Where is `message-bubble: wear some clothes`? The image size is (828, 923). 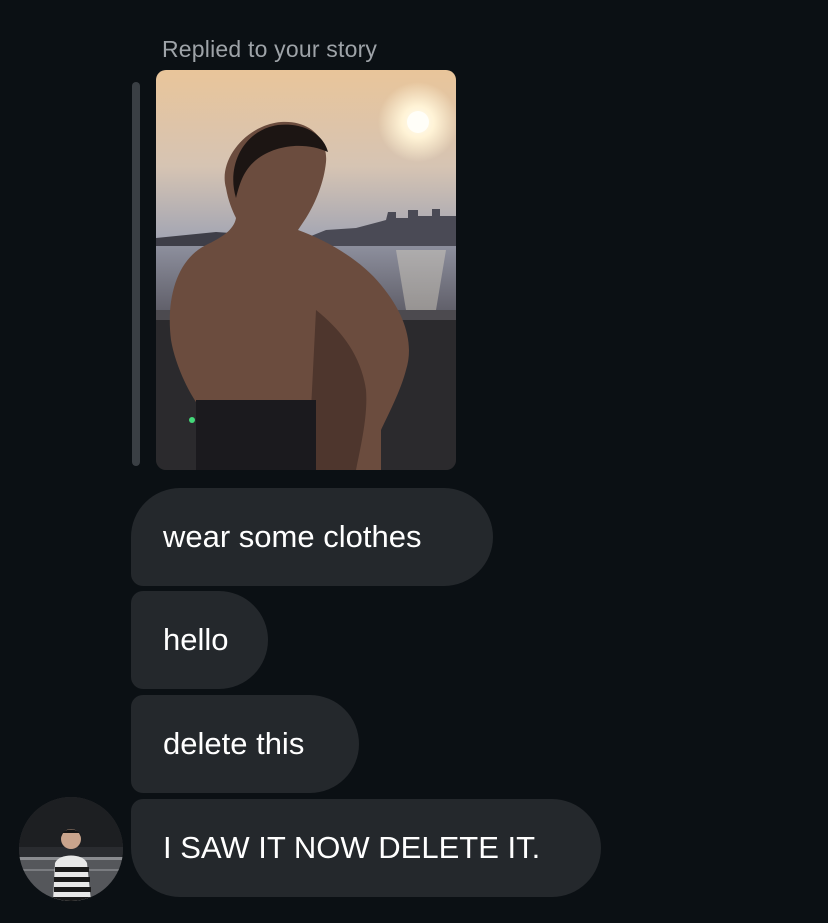 message-bubble: wear some clothes is located at coordinates (312, 537).